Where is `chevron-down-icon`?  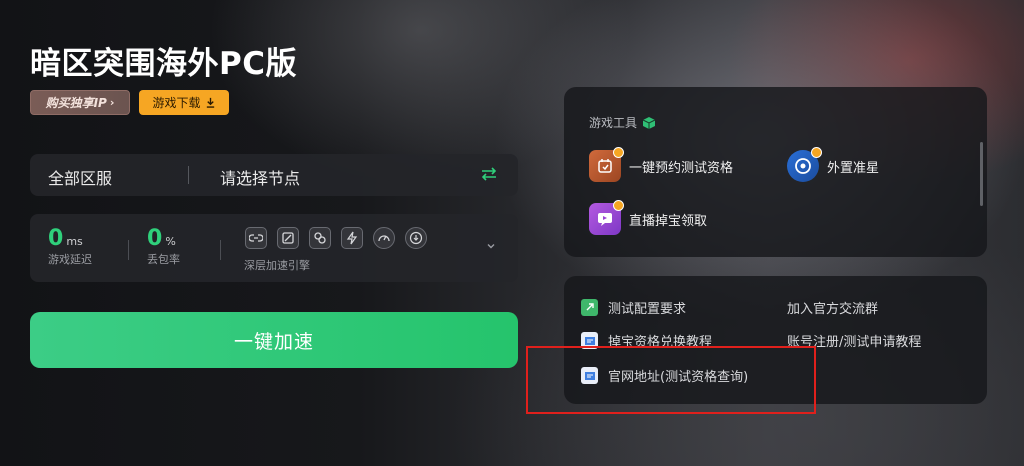 chevron-down-icon is located at coordinates (491, 246).